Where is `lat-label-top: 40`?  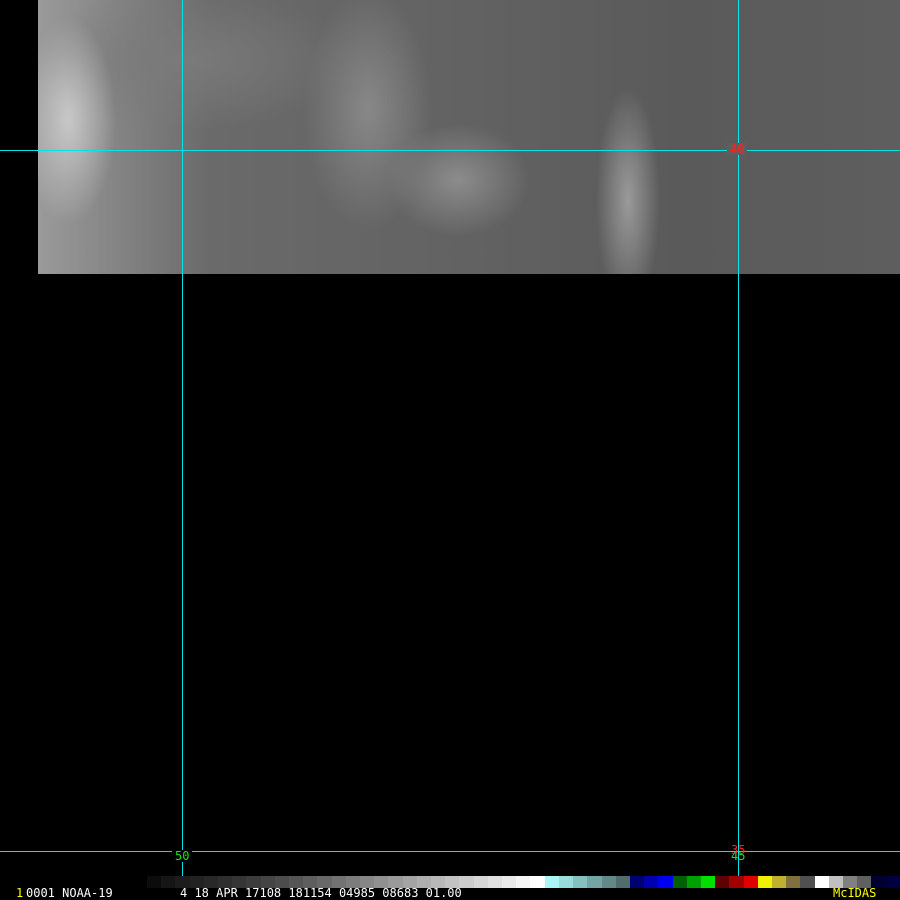
lat-label-top: 40 is located at coordinates (737, 149).